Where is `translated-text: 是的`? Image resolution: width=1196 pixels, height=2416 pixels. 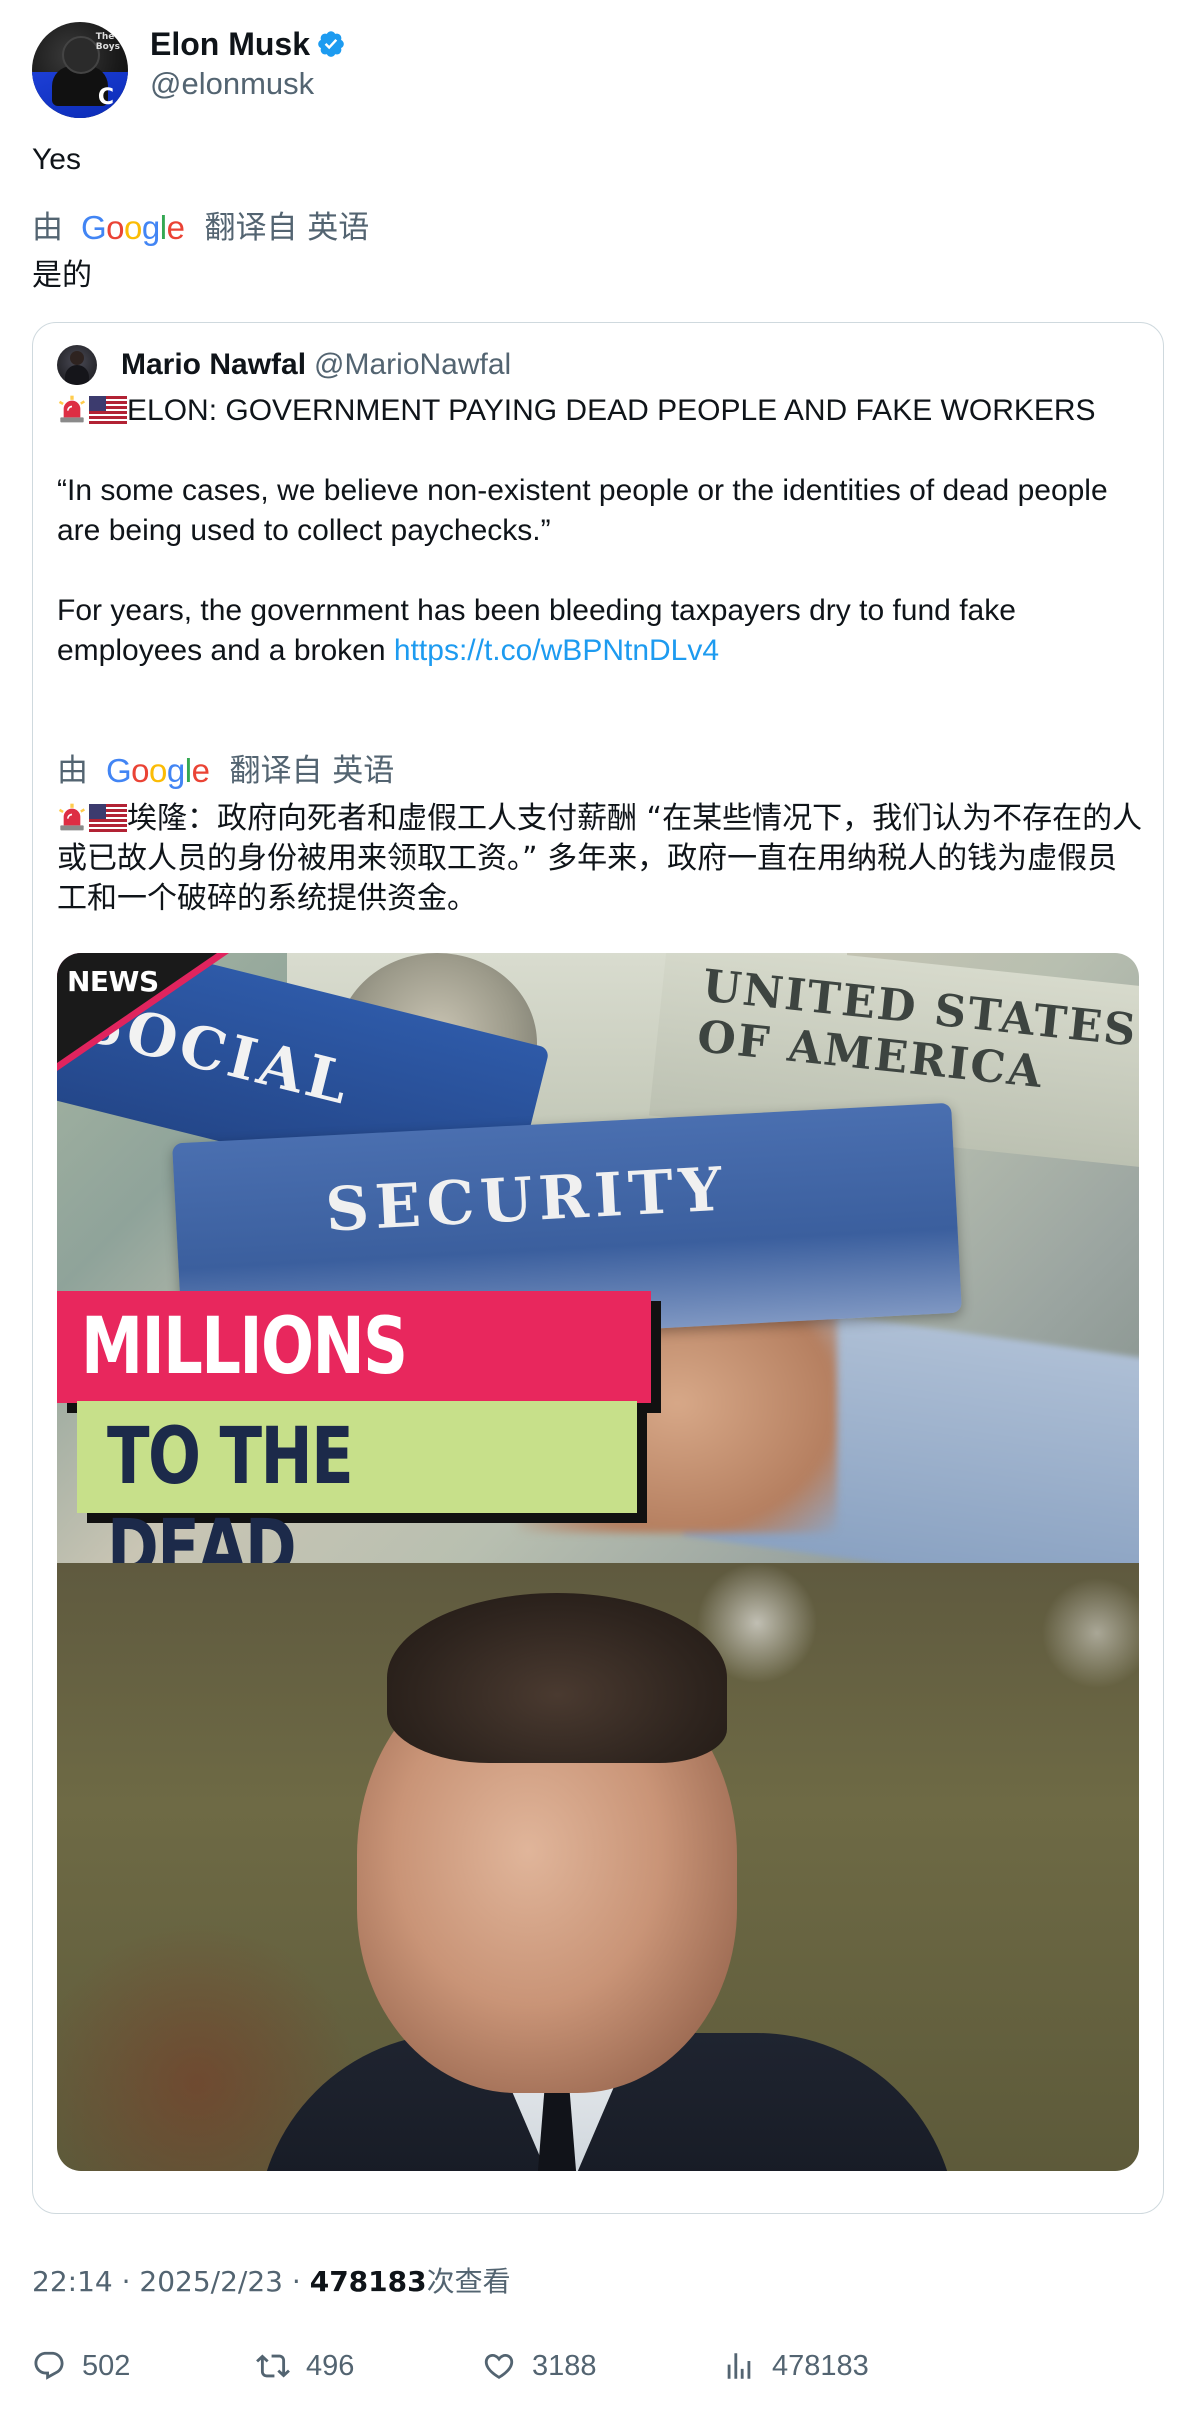 translated-text: 是的 is located at coordinates (62, 275).